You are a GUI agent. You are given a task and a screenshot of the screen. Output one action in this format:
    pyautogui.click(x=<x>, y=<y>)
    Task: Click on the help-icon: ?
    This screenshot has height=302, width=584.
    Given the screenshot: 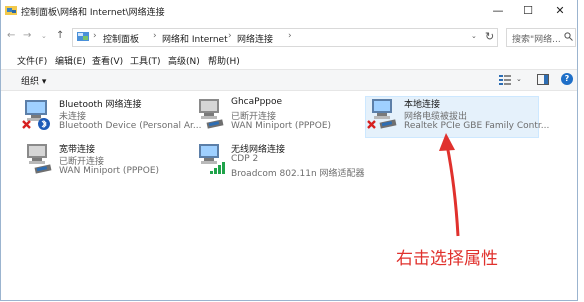 What is the action you would take?
    pyautogui.click(x=567, y=79)
    